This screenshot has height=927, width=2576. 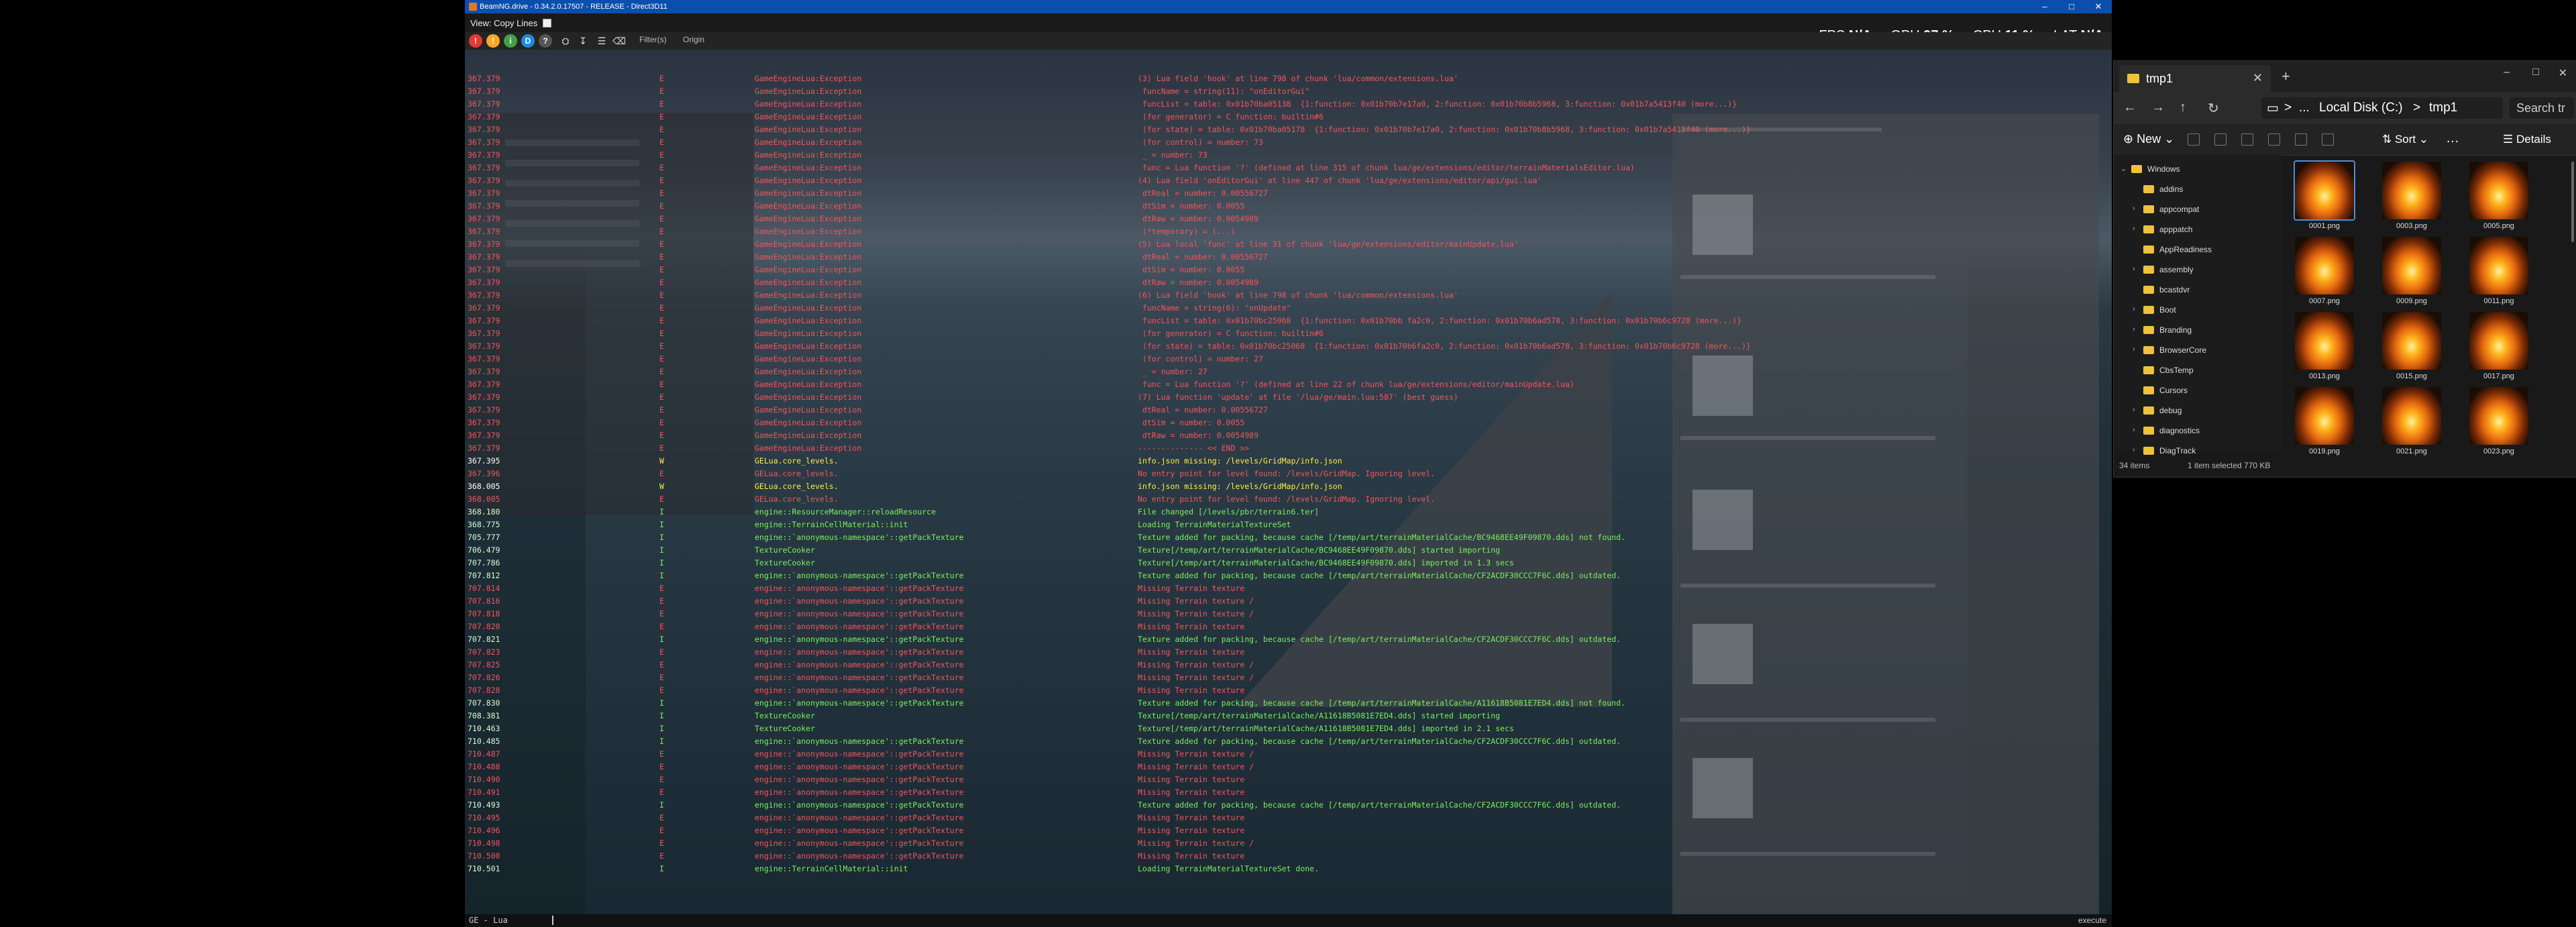 What do you see at coordinates (2405, 139) in the screenshot?
I see `sort-button: ⇅ Sort ⌄` at bounding box center [2405, 139].